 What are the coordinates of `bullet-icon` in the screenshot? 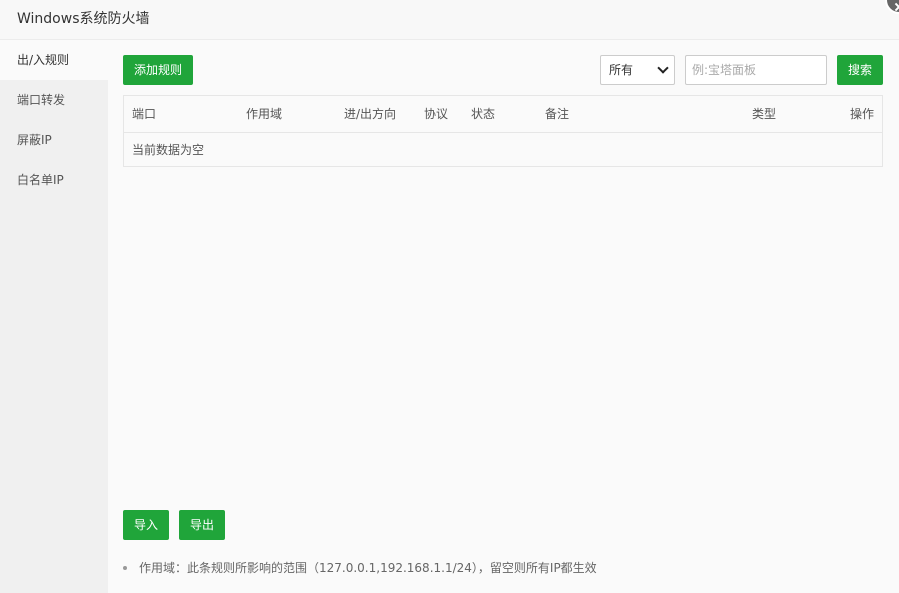 It's located at (125, 567).